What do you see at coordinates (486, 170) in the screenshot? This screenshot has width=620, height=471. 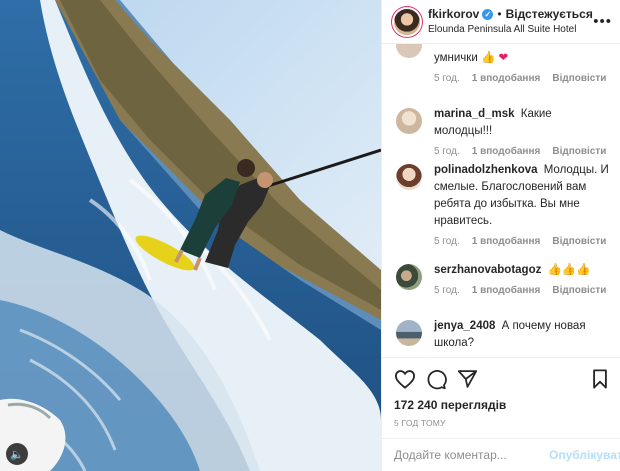 I see `comment-username: polinadolzhenkova` at bounding box center [486, 170].